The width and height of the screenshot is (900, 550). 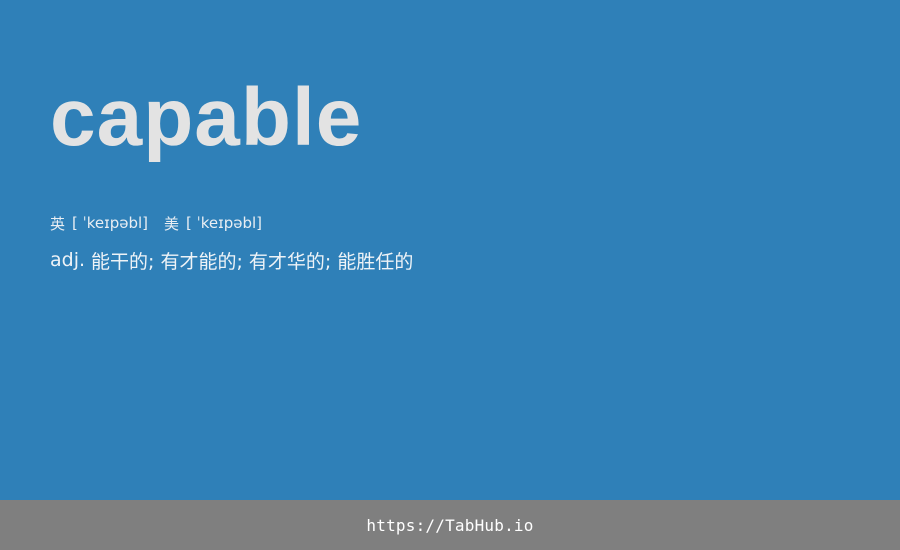 I want to click on phonetic-uk-label: 英, so click(x=58, y=223).